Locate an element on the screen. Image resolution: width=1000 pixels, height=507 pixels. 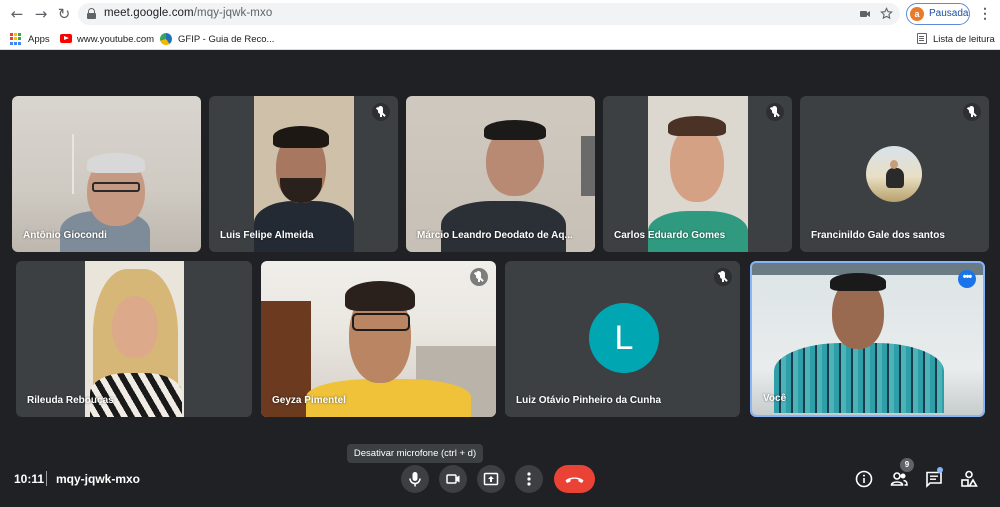
present-screen-button is located at coordinates (491, 479).